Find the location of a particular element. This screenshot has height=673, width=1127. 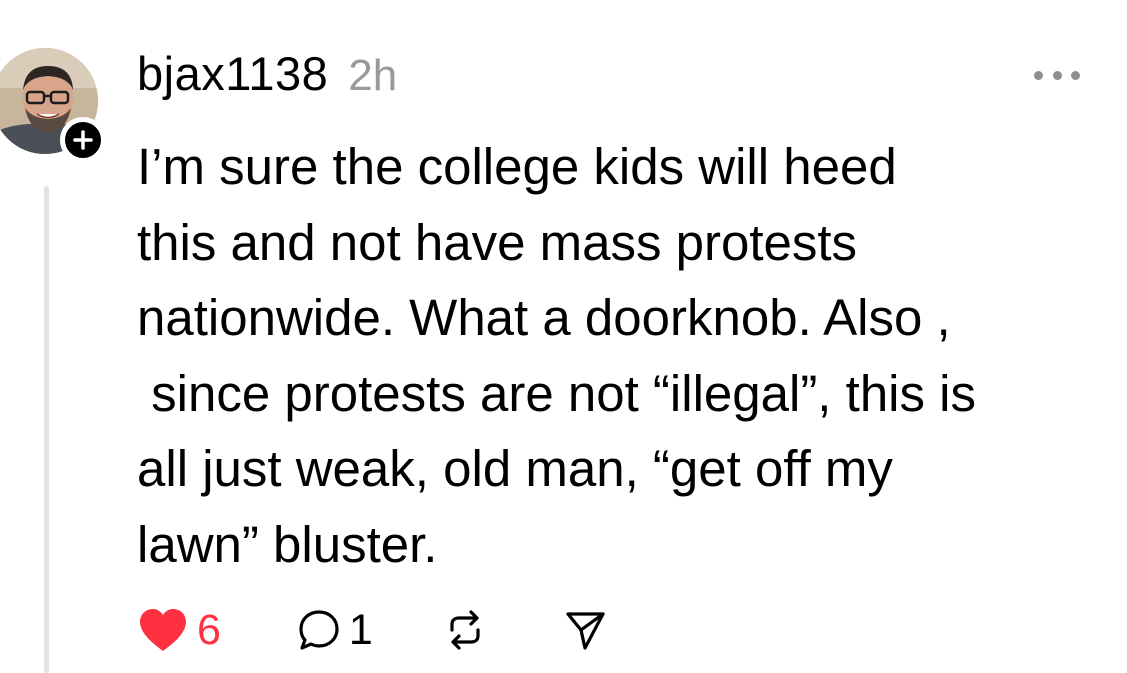

plus-icon is located at coordinates (83, 140).